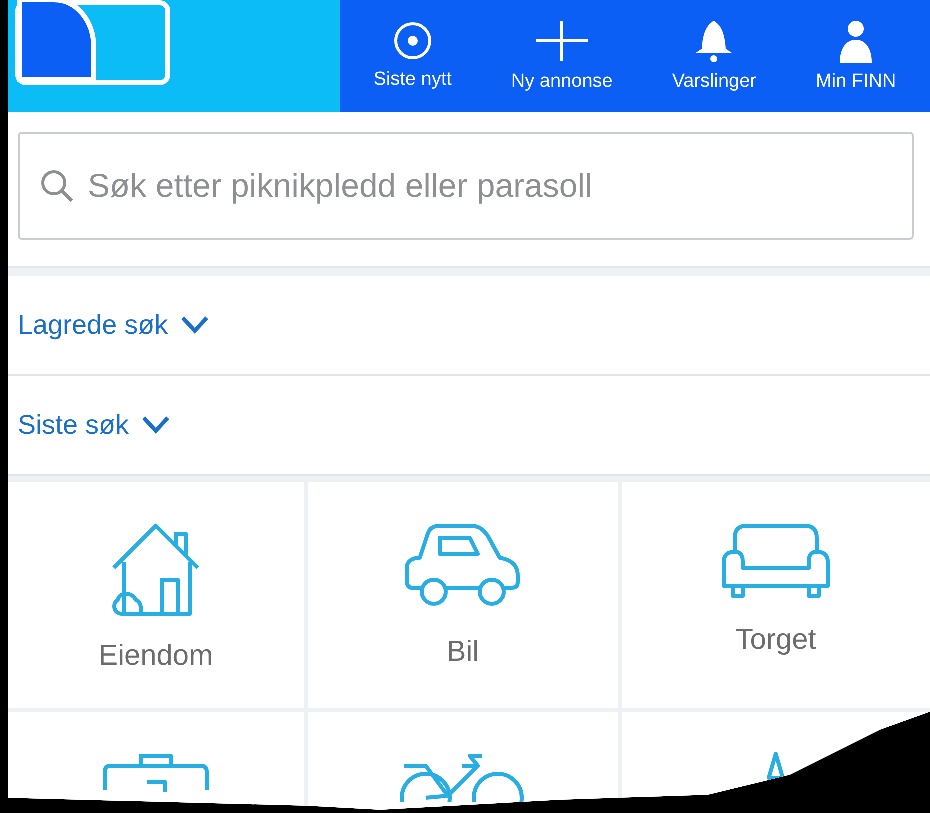 The height and width of the screenshot is (813, 930). I want to click on logo-icon, so click(93, 43).